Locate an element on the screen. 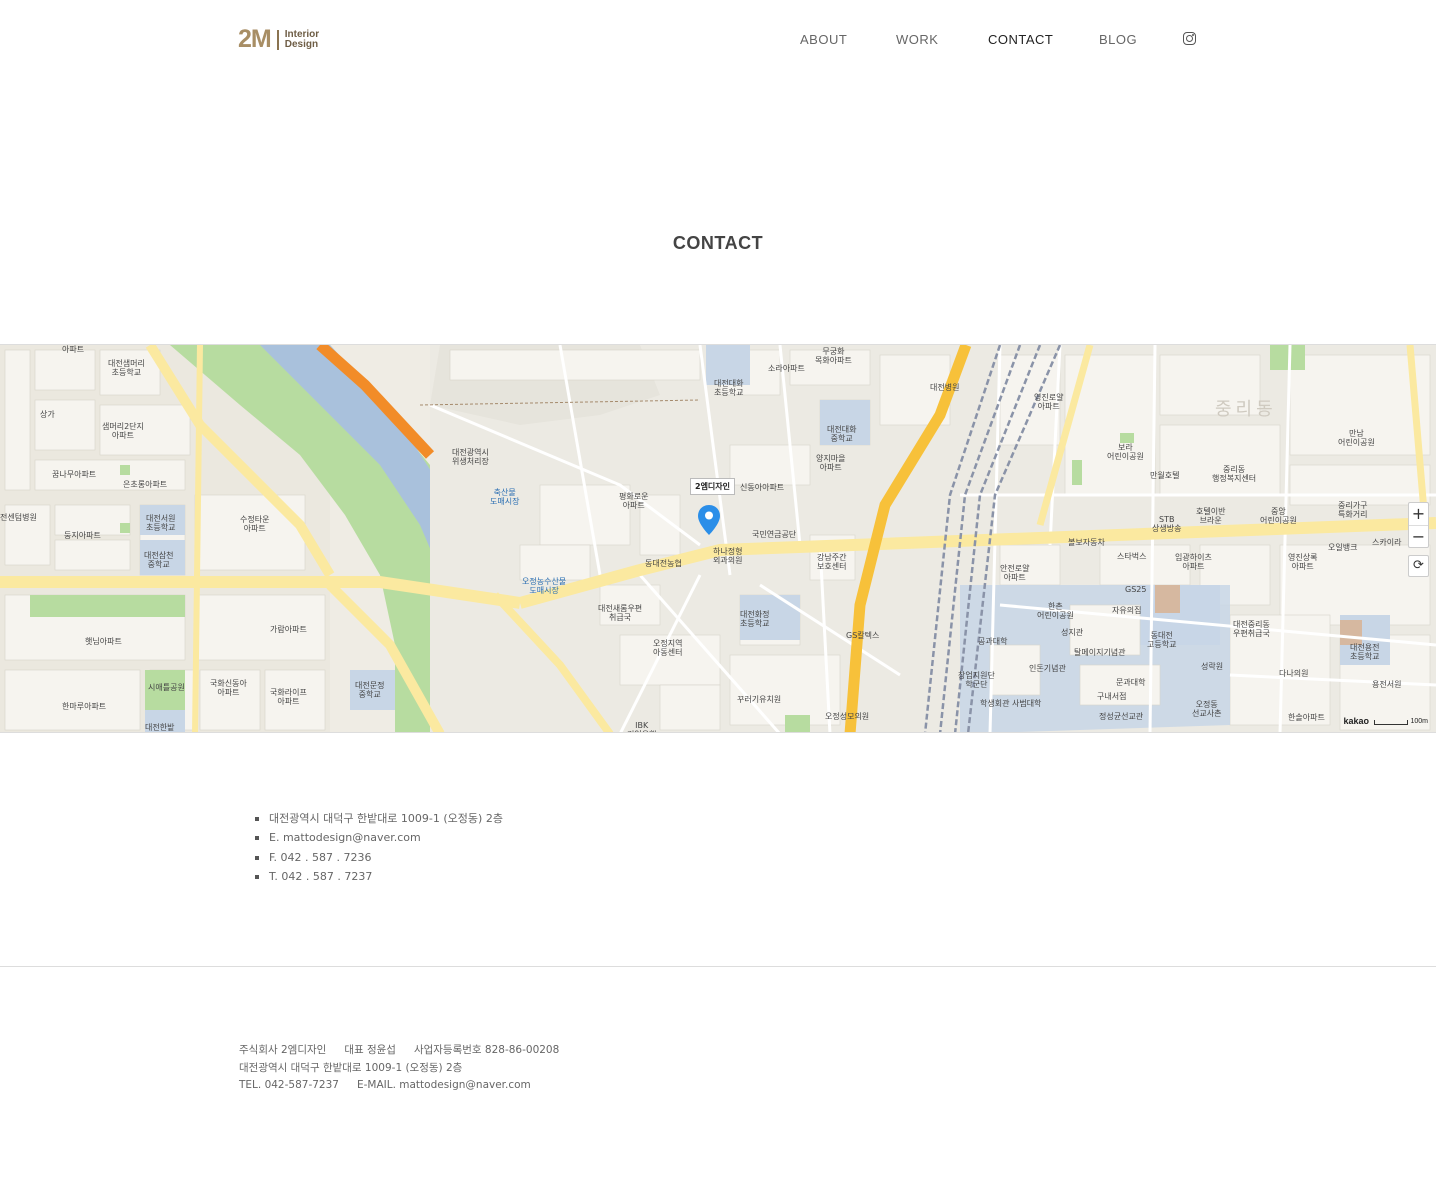  contact-phone: T. 042 . 587 . 7237 is located at coordinates (379, 876).